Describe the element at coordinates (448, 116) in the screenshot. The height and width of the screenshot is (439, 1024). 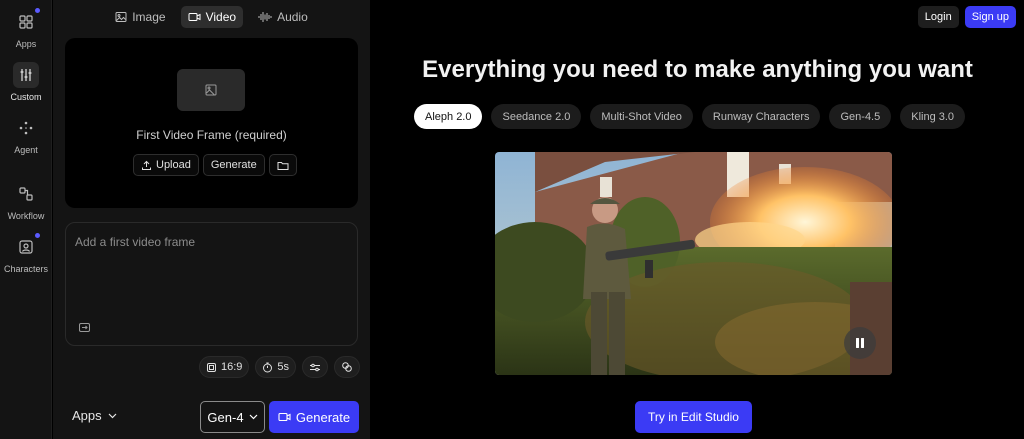
I see `model-pill-aleph: Aleph 2.0` at that location.